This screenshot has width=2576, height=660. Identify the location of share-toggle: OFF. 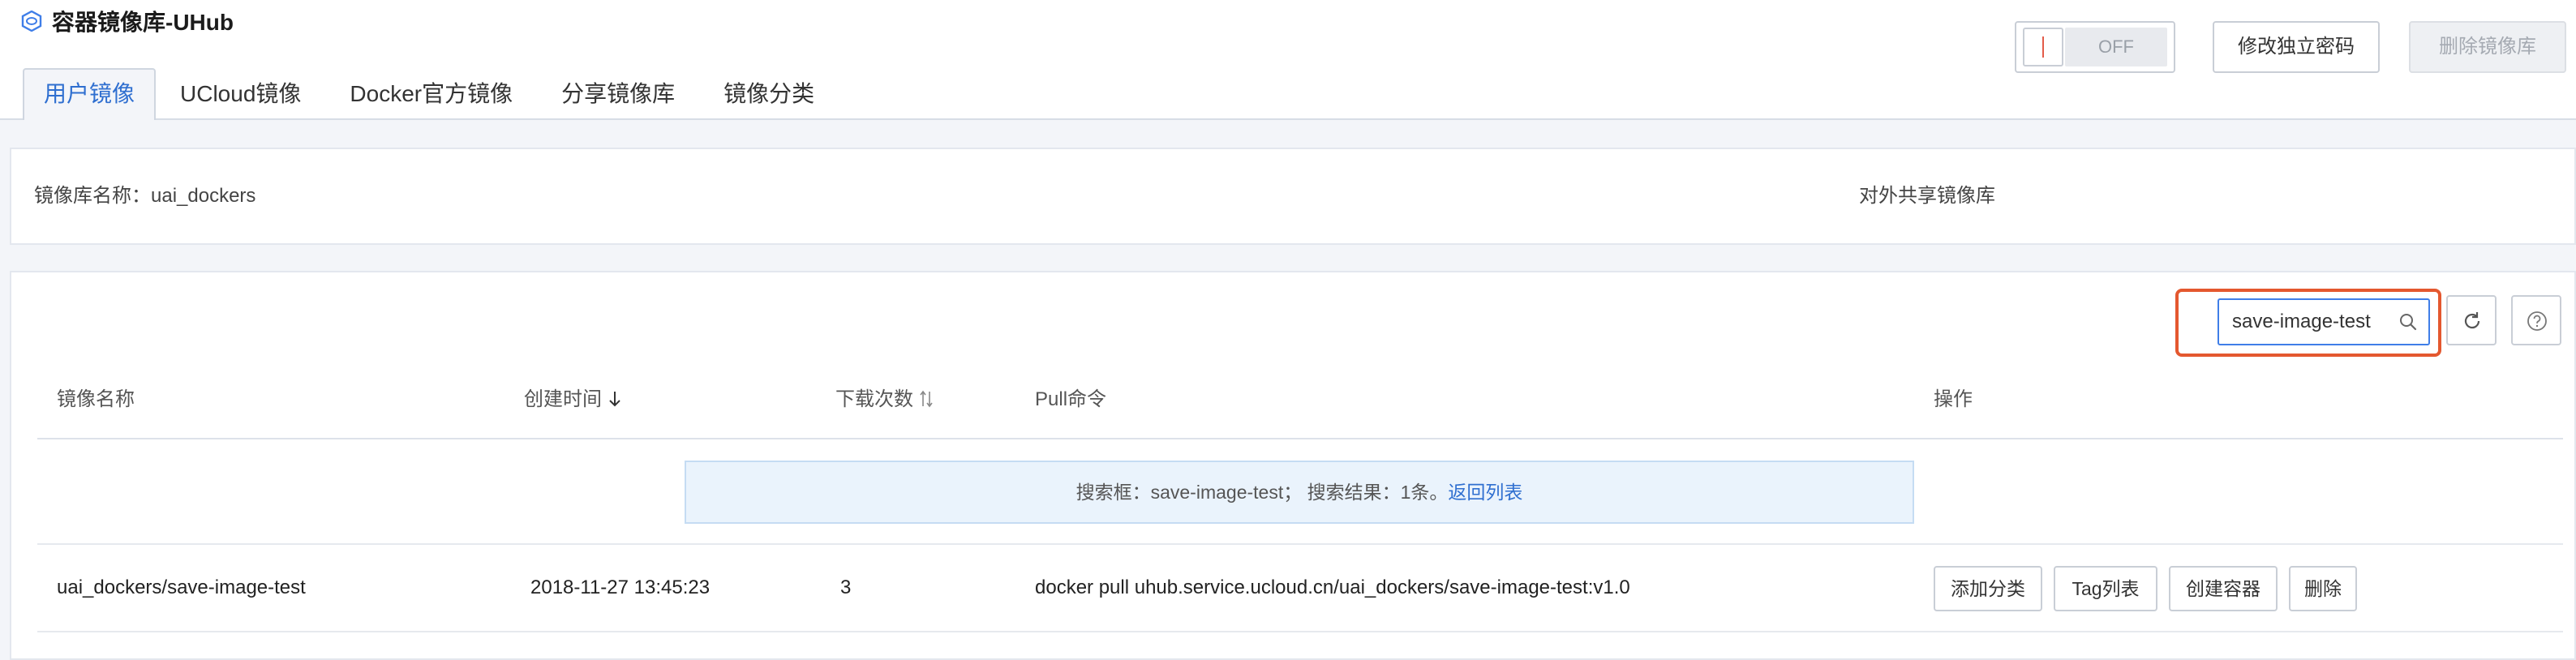
(2095, 47).